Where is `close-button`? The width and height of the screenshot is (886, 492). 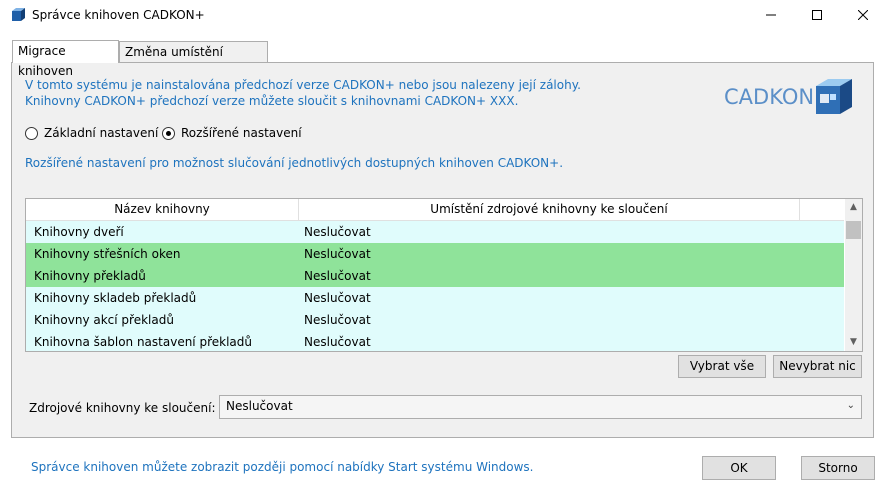 close-button is located at coordinates (863, 15).